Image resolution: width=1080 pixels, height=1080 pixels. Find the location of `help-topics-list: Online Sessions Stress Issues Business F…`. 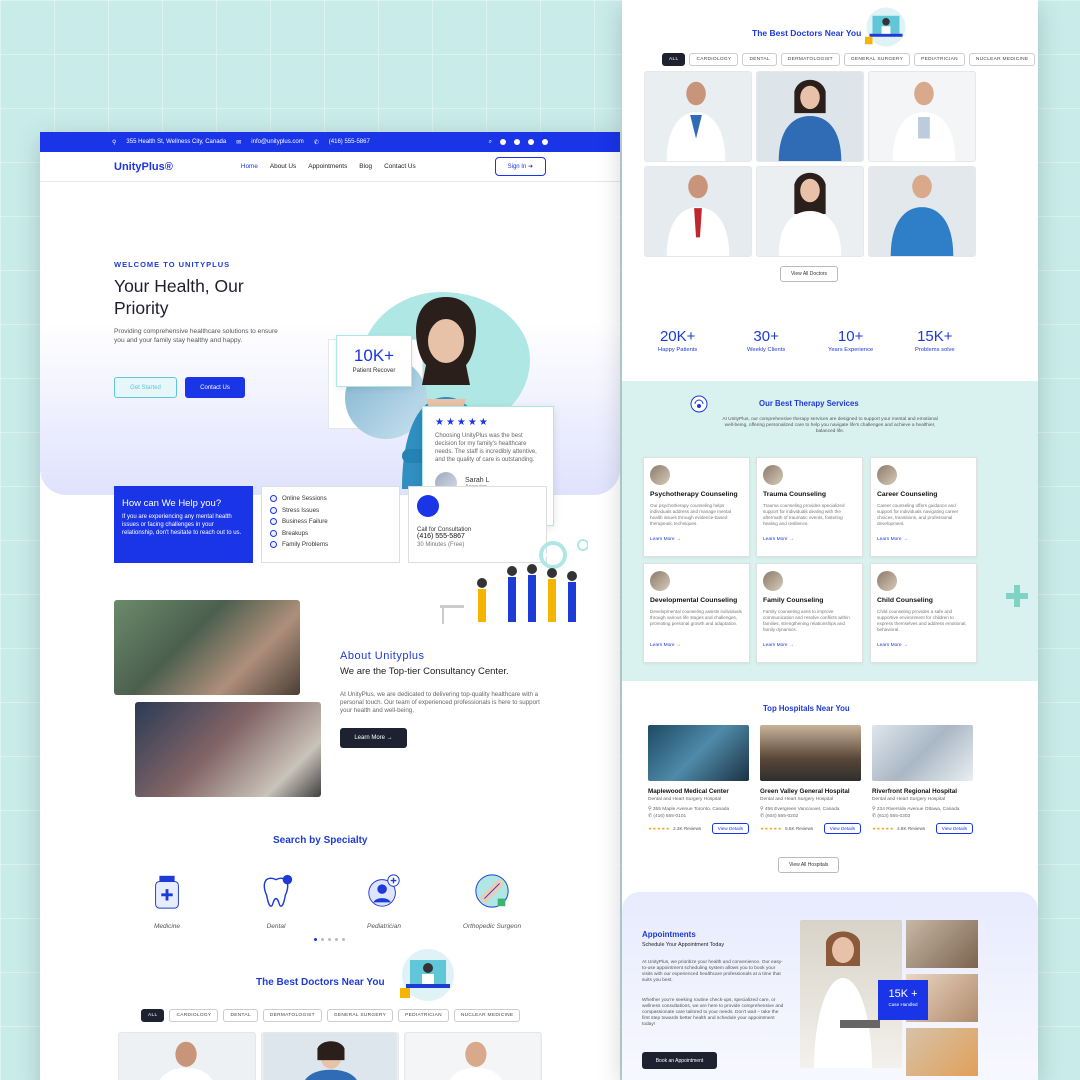

help-topics-list: Online Sessions Stress Issues Business F… is located at coordinates (330, 524).